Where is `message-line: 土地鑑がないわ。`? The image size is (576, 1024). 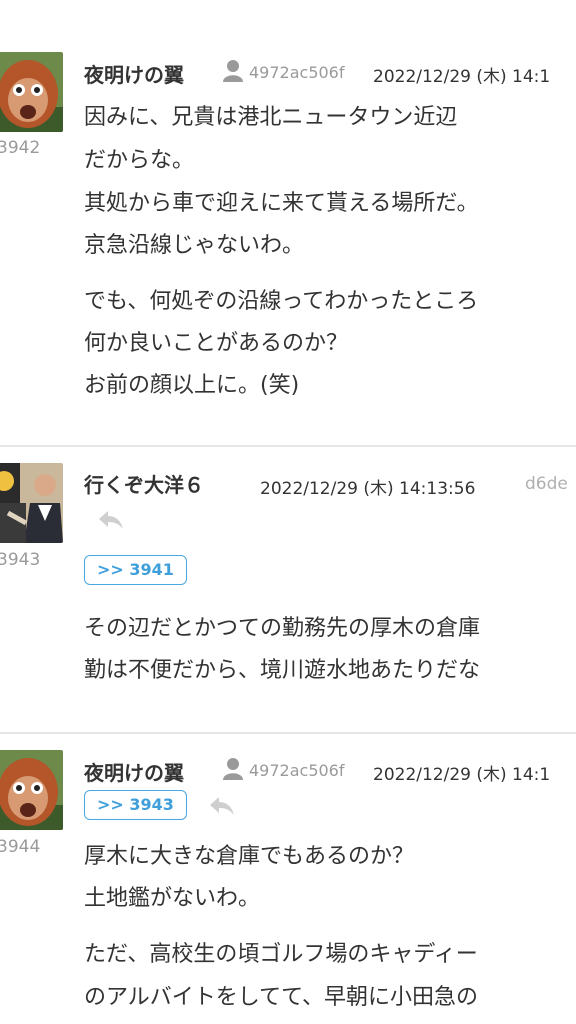 message-line: 土地鑑がないわ。 is located at coordinates (172, 898).